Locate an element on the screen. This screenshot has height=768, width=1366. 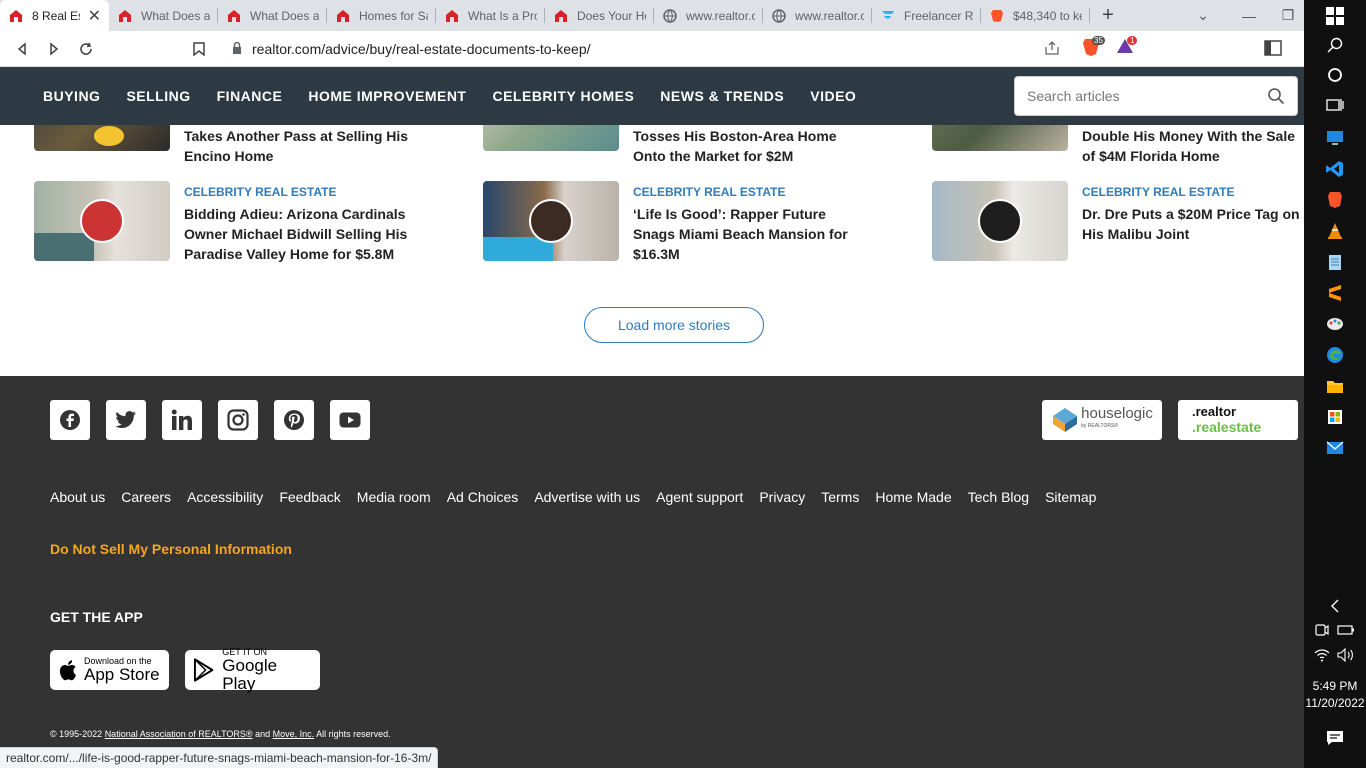
pinterest-icon is located at coordinates (294, 420).